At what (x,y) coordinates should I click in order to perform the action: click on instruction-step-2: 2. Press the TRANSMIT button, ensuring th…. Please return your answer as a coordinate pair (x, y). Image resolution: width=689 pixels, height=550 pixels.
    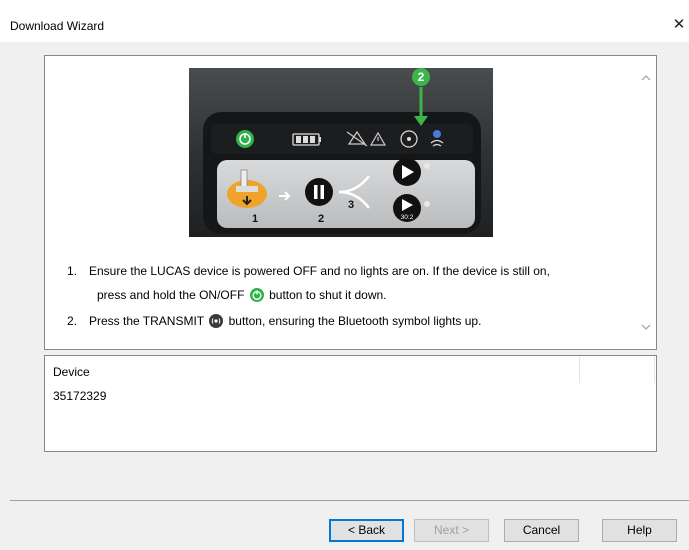
    Looking at the image, I should click on (354, 323).